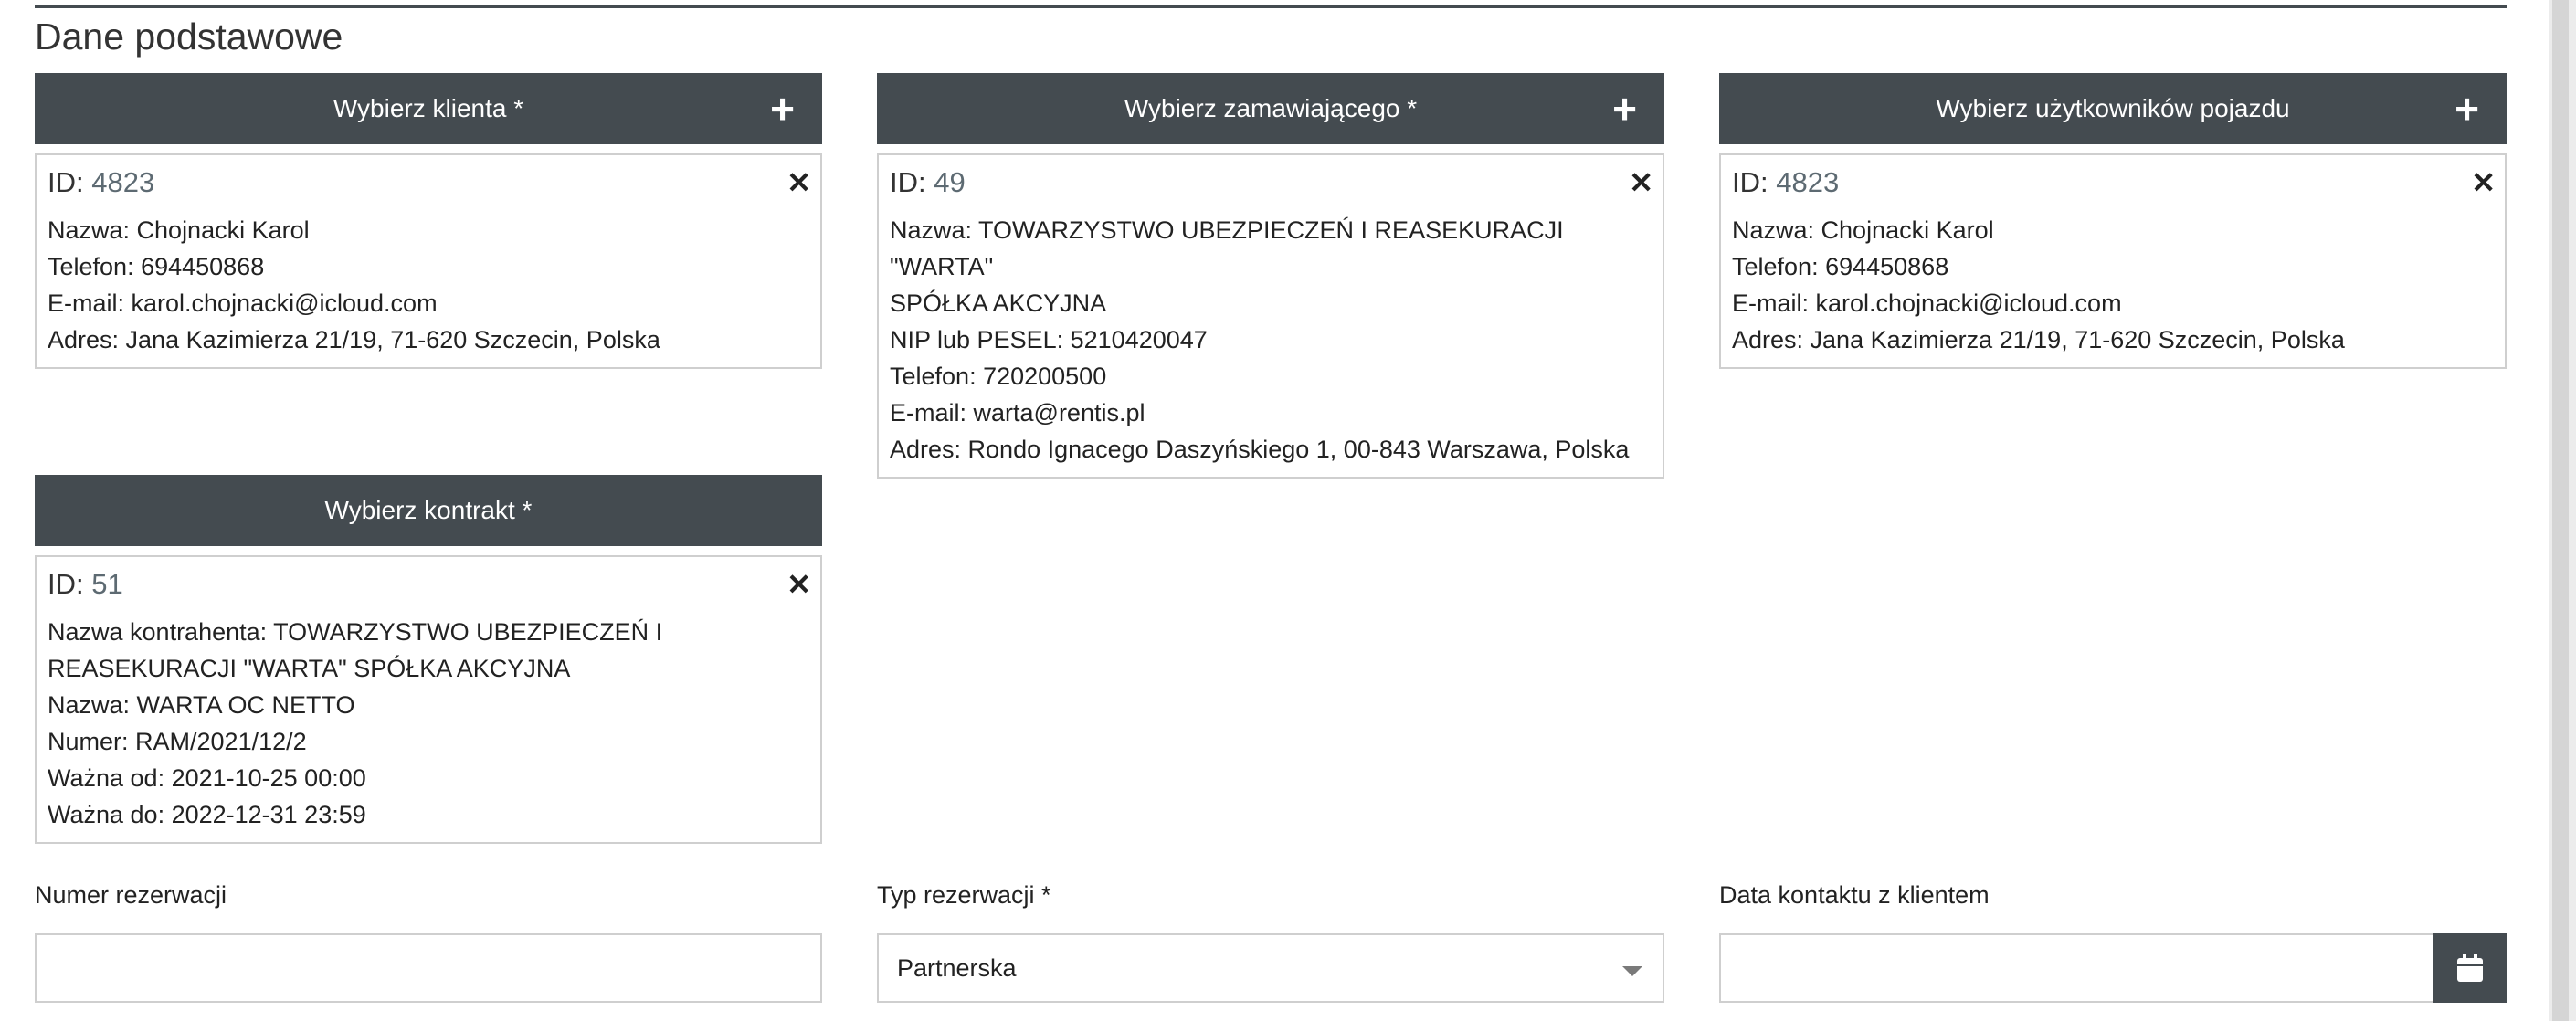 The height and width of the screenshot is (1021, 2576). Describe the element at coordinates (1271, 6) in the screenshot. I see `section-divider` at that location.